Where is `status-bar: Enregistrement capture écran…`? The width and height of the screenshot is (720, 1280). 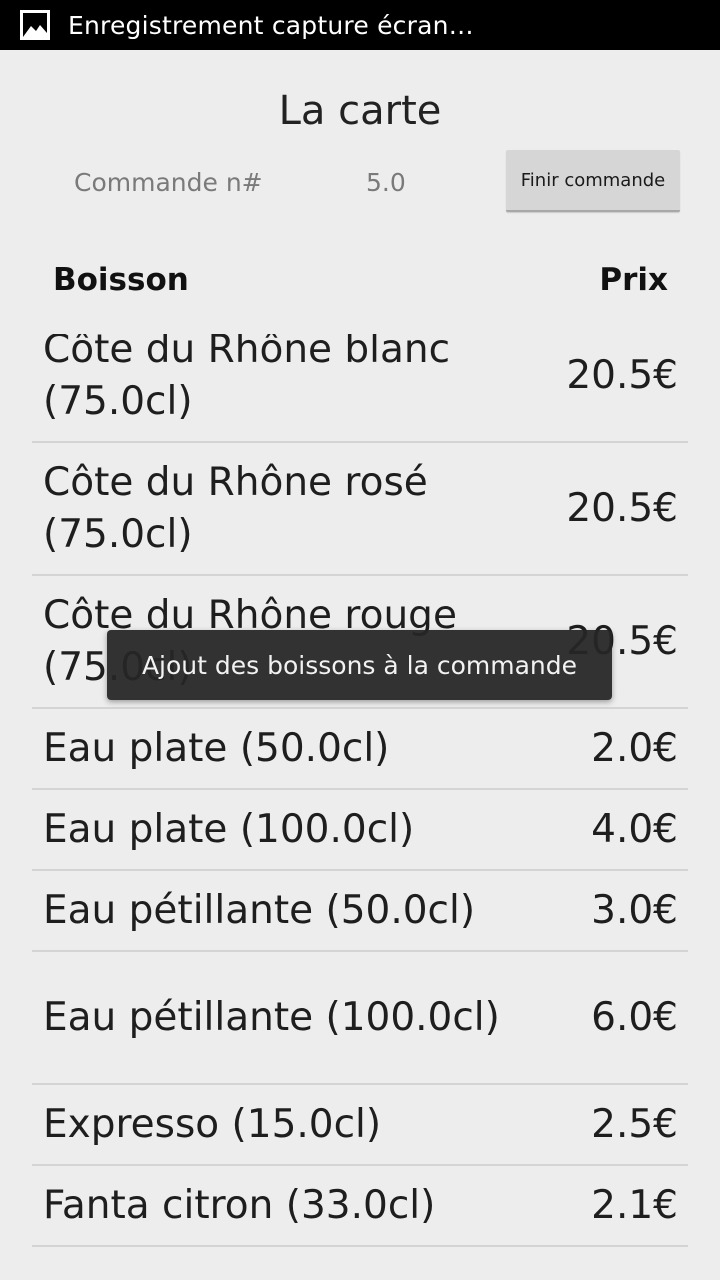
status-bar: Enregistrement capture écran… is located at coordinates (360, 25).